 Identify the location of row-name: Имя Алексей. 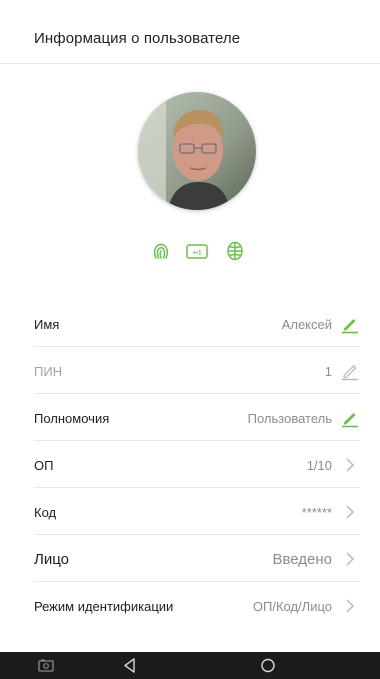
(197, 323).